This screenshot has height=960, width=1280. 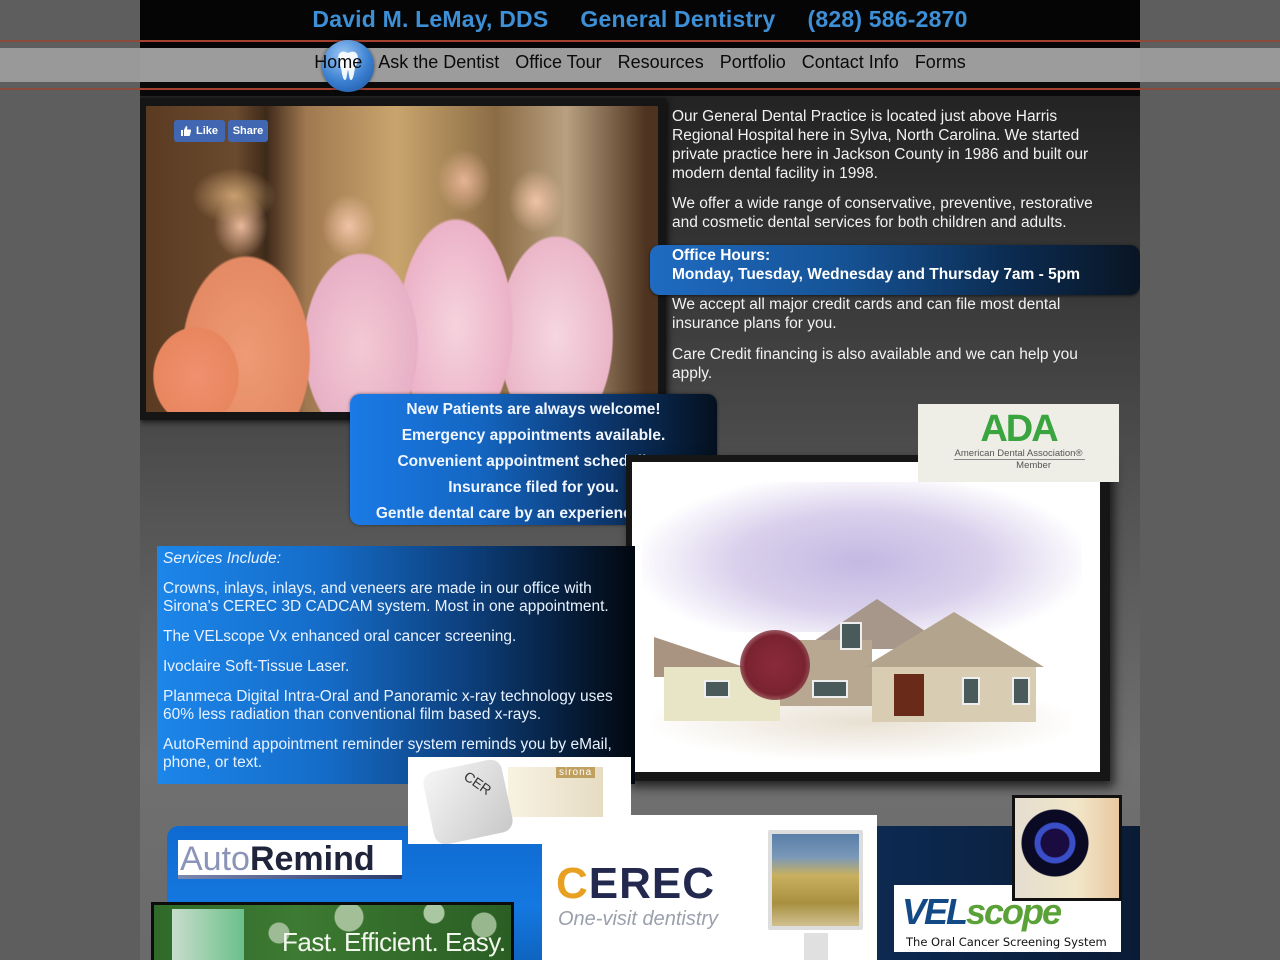 What do you see at coordinates (638, 919) in the screenshot?
I see `cerec-tagline: One-visit dentistry` at bounding box center [638, 919].